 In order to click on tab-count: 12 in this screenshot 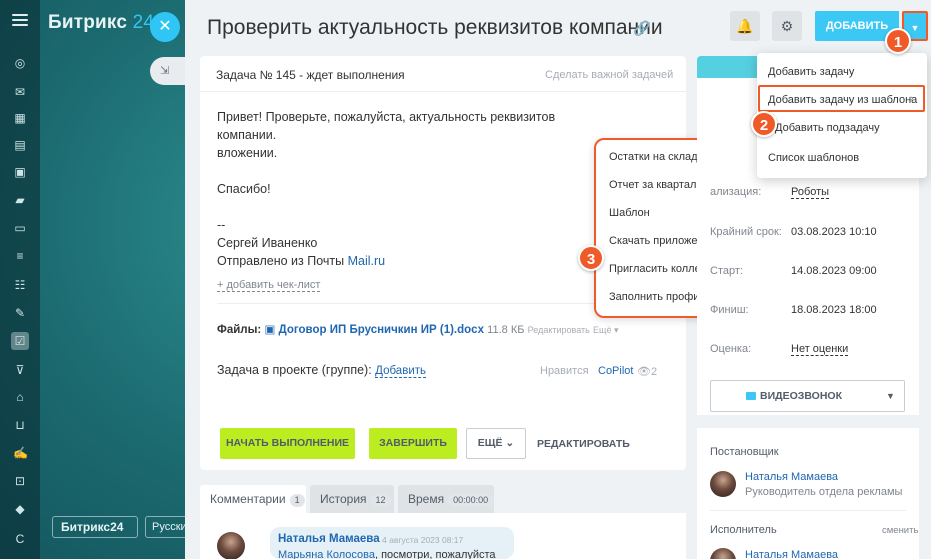, I will do `click(380, 500)`.